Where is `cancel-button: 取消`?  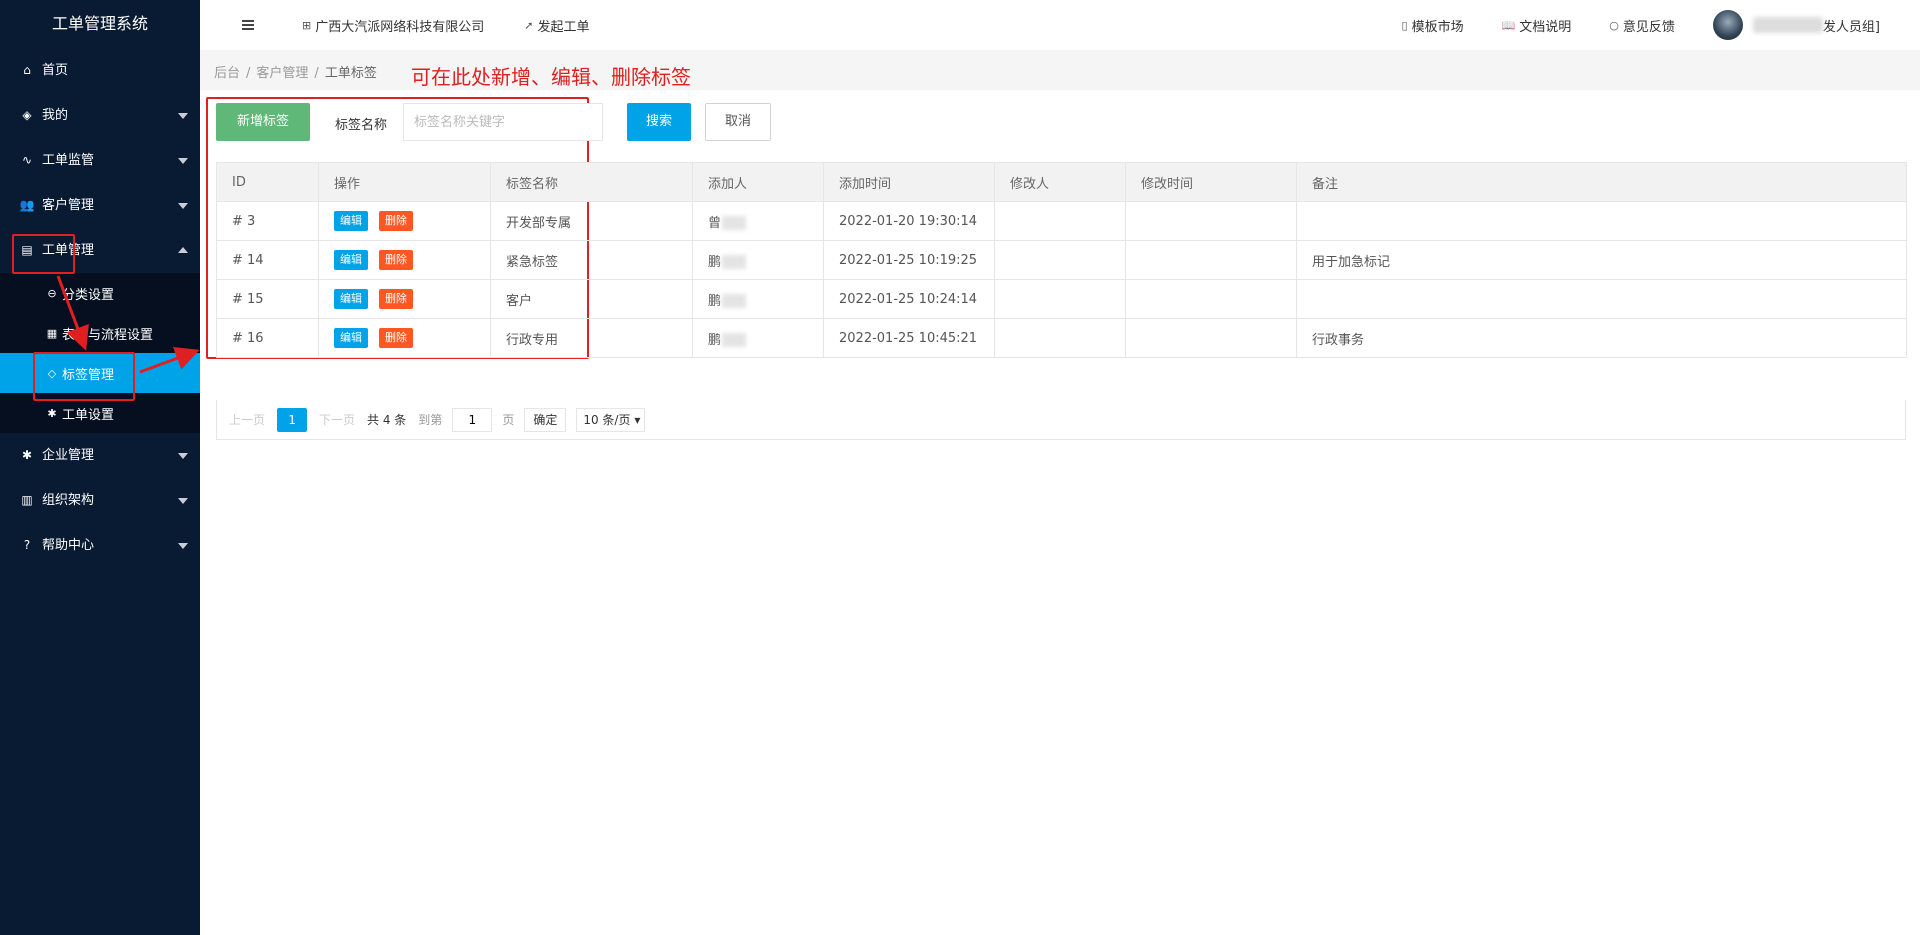
cancel-button: 取消 is located at coordinates (738, 122).